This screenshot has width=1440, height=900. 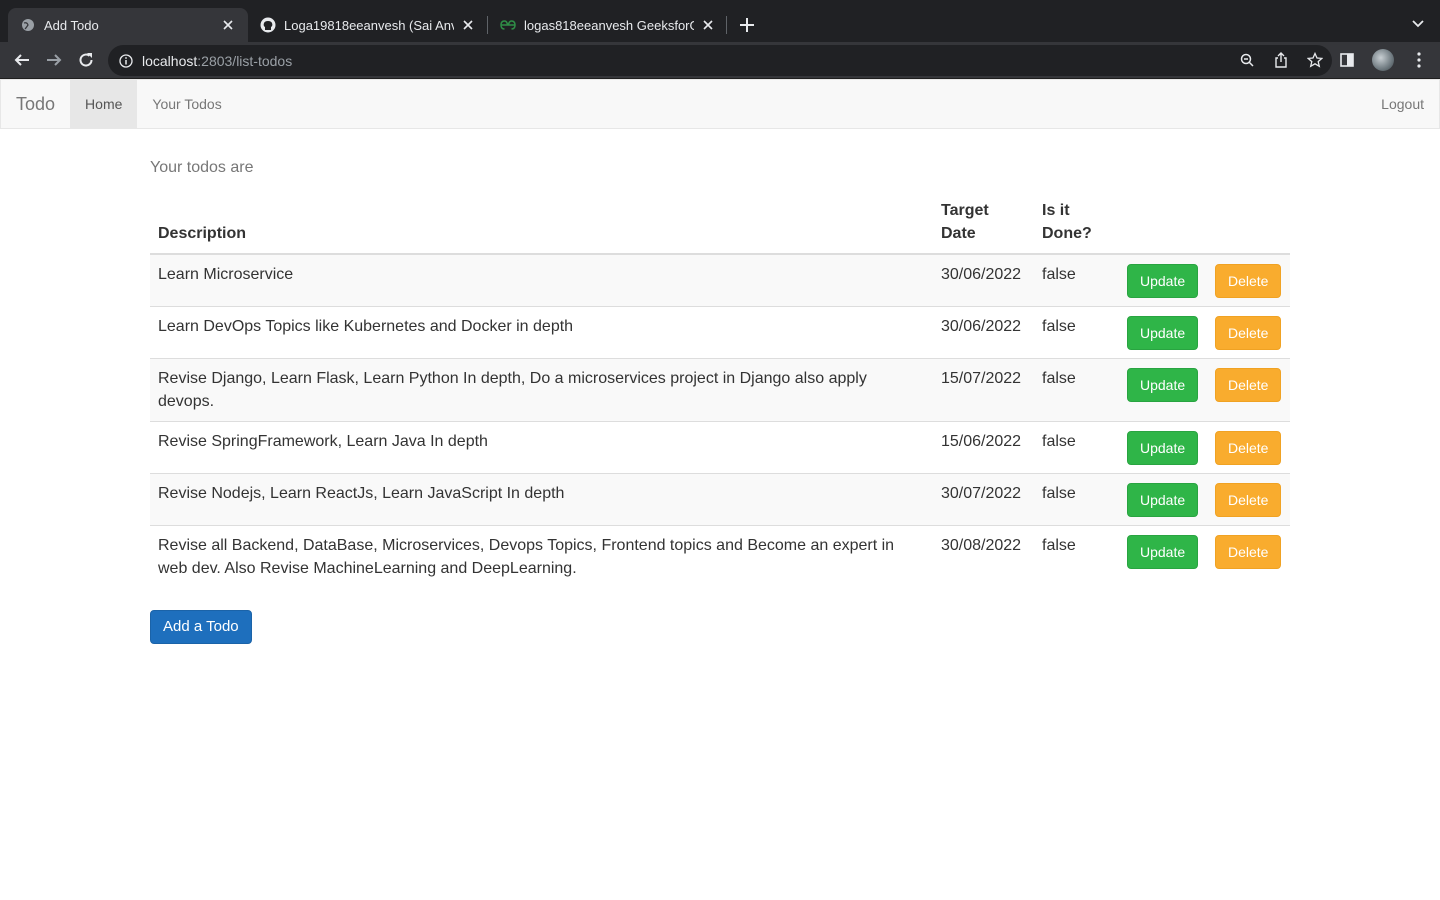 I want to click on share-icon, so click(x=1281, y=60).